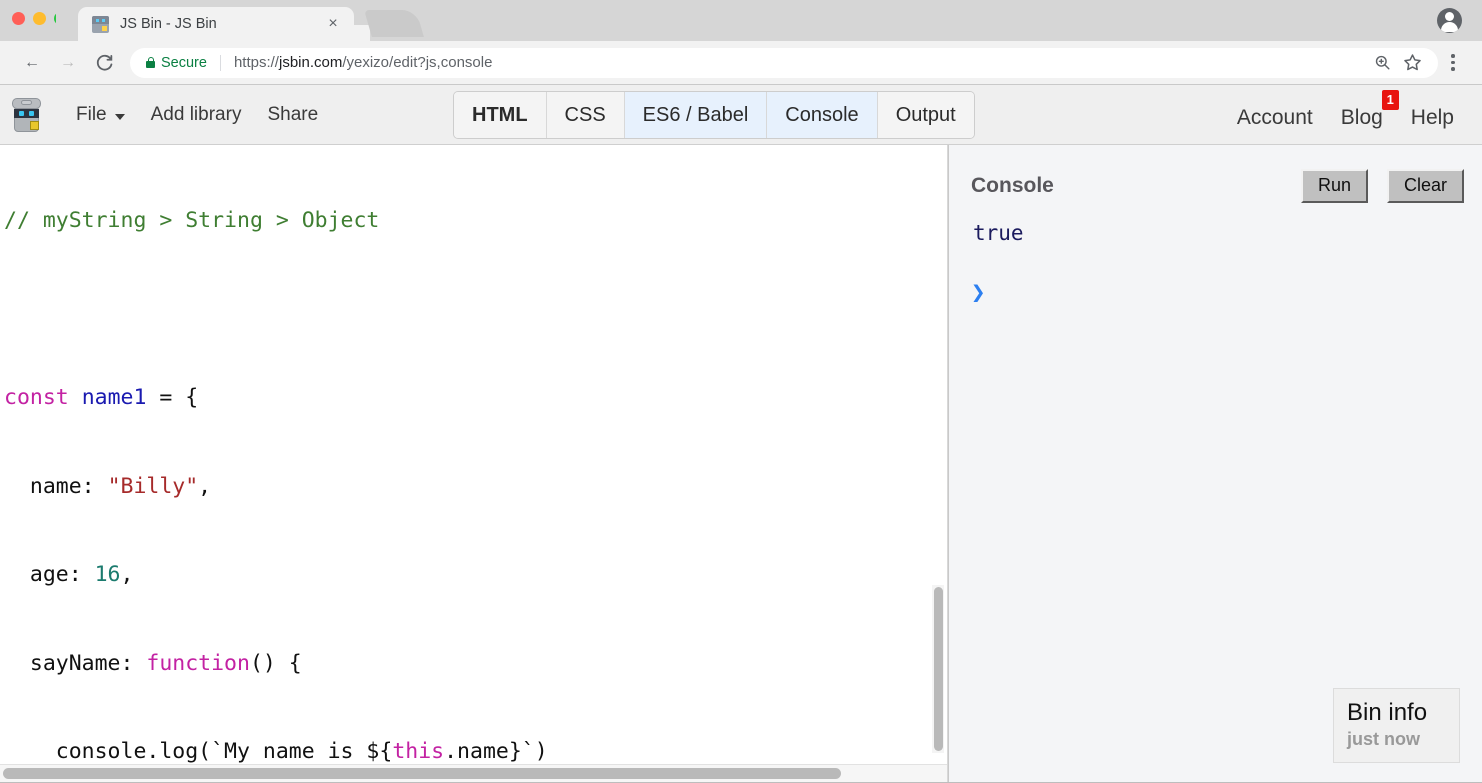  I want to click on tab-left-edge, so click(67, 24).